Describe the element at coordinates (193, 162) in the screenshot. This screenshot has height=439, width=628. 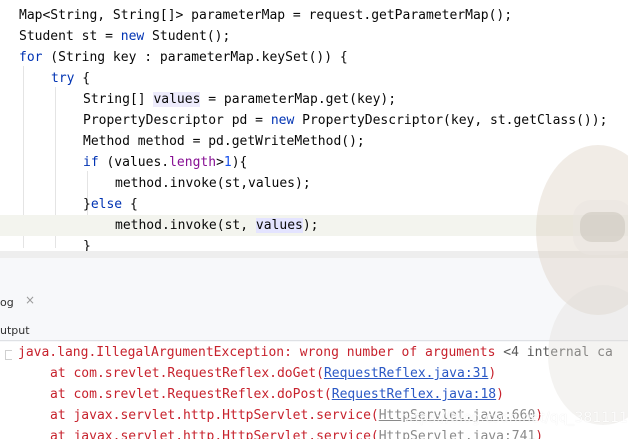
I see `field-length: length` at that location.